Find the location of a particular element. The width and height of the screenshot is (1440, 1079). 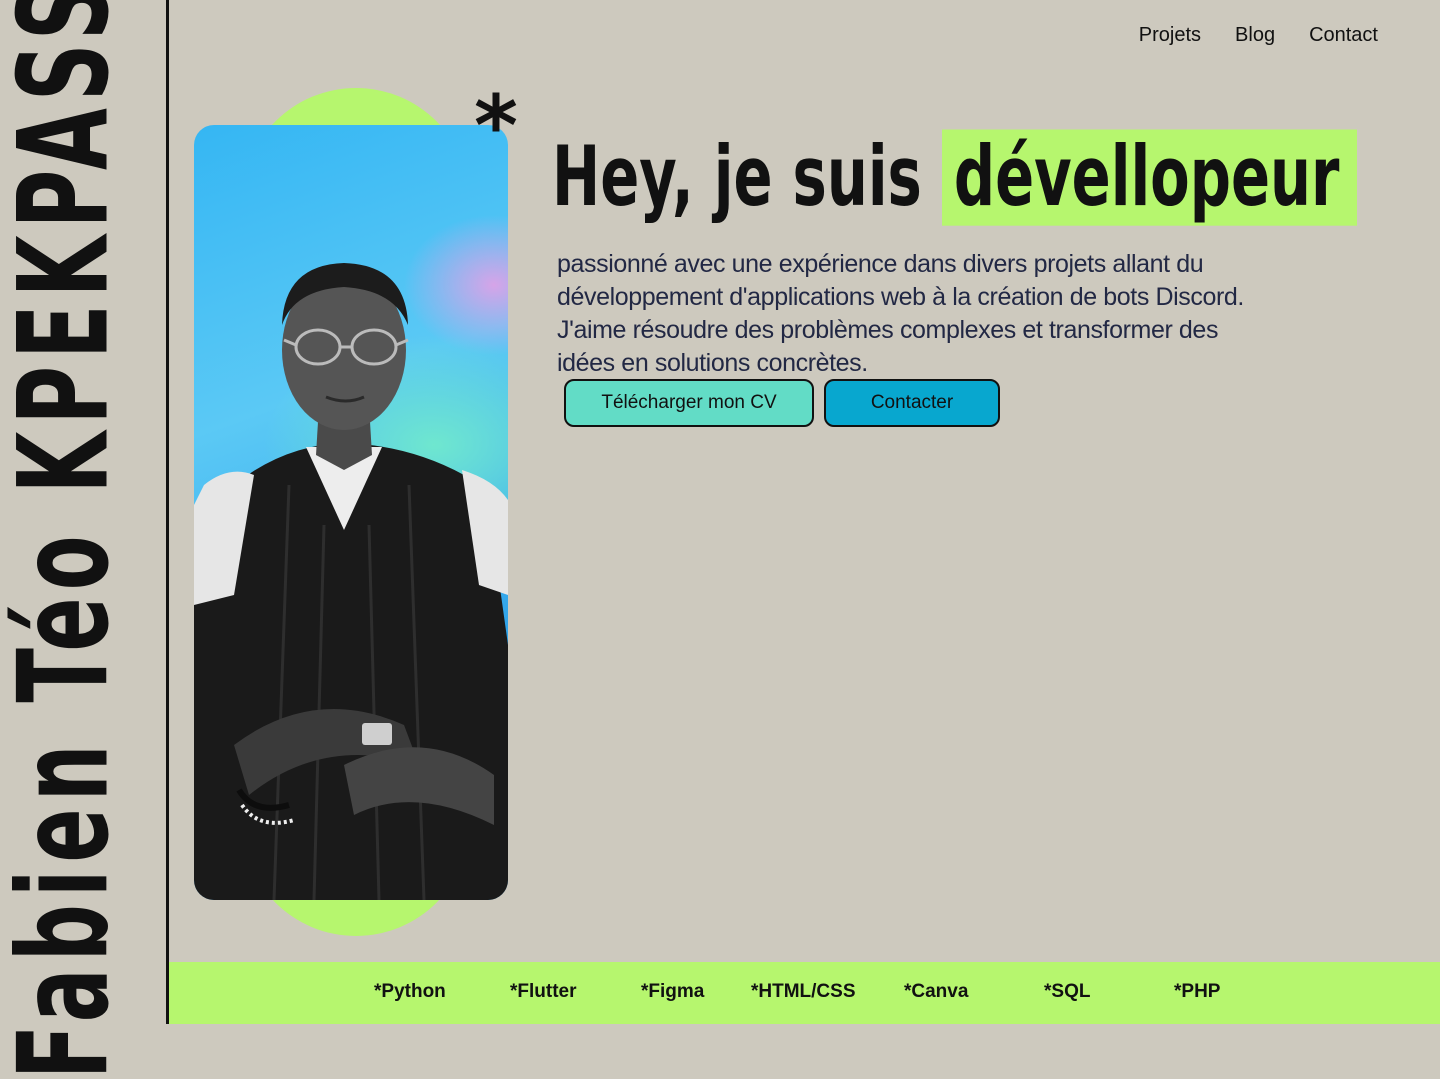

skill-html-css: *HTML/CSS is located at coordinates (803, 991).